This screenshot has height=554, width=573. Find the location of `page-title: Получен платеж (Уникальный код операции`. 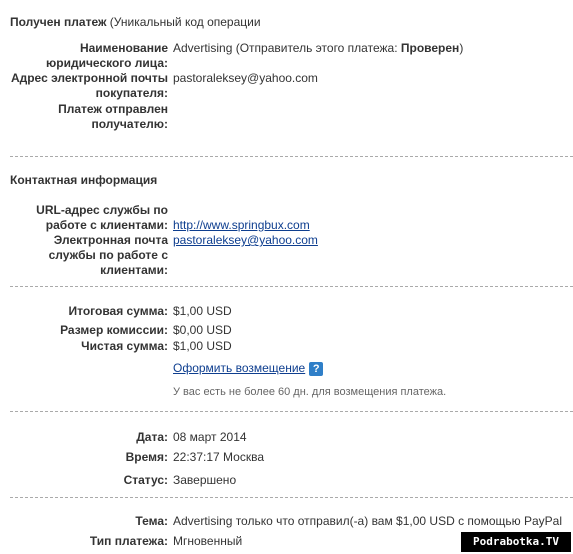

page-title: Получен платеж (Уникальный код операции is located at coordinates (135, 22).